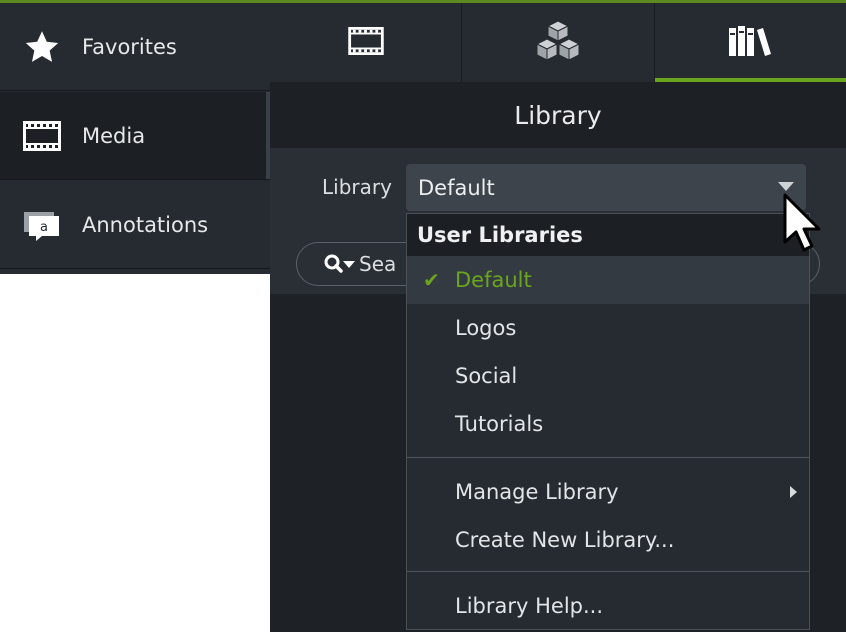 The height and width of the screenshot is (632, 846). I want to click on library-label: Library, so click(357, 187).